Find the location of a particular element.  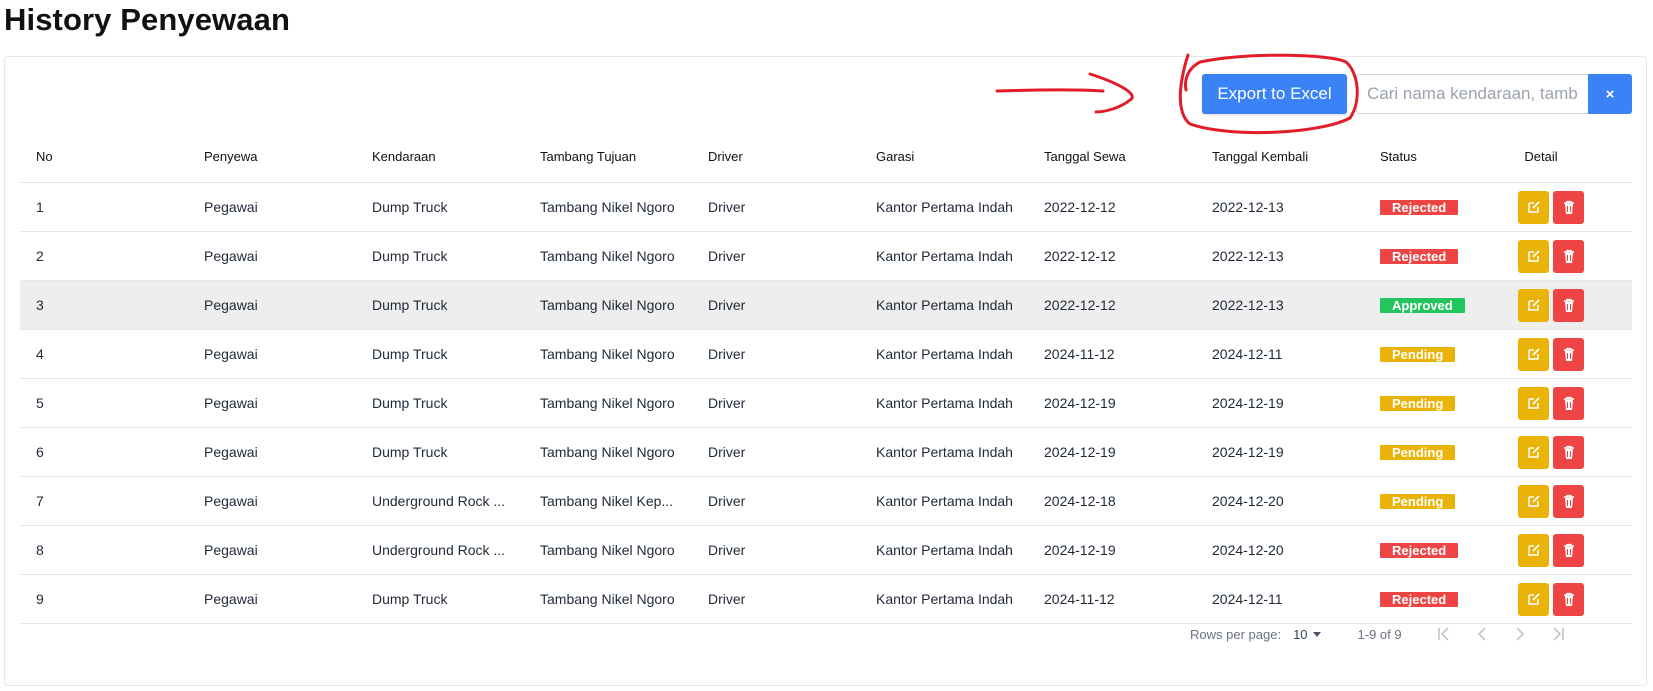

next-page-button is located at coordinates (1520, 634).